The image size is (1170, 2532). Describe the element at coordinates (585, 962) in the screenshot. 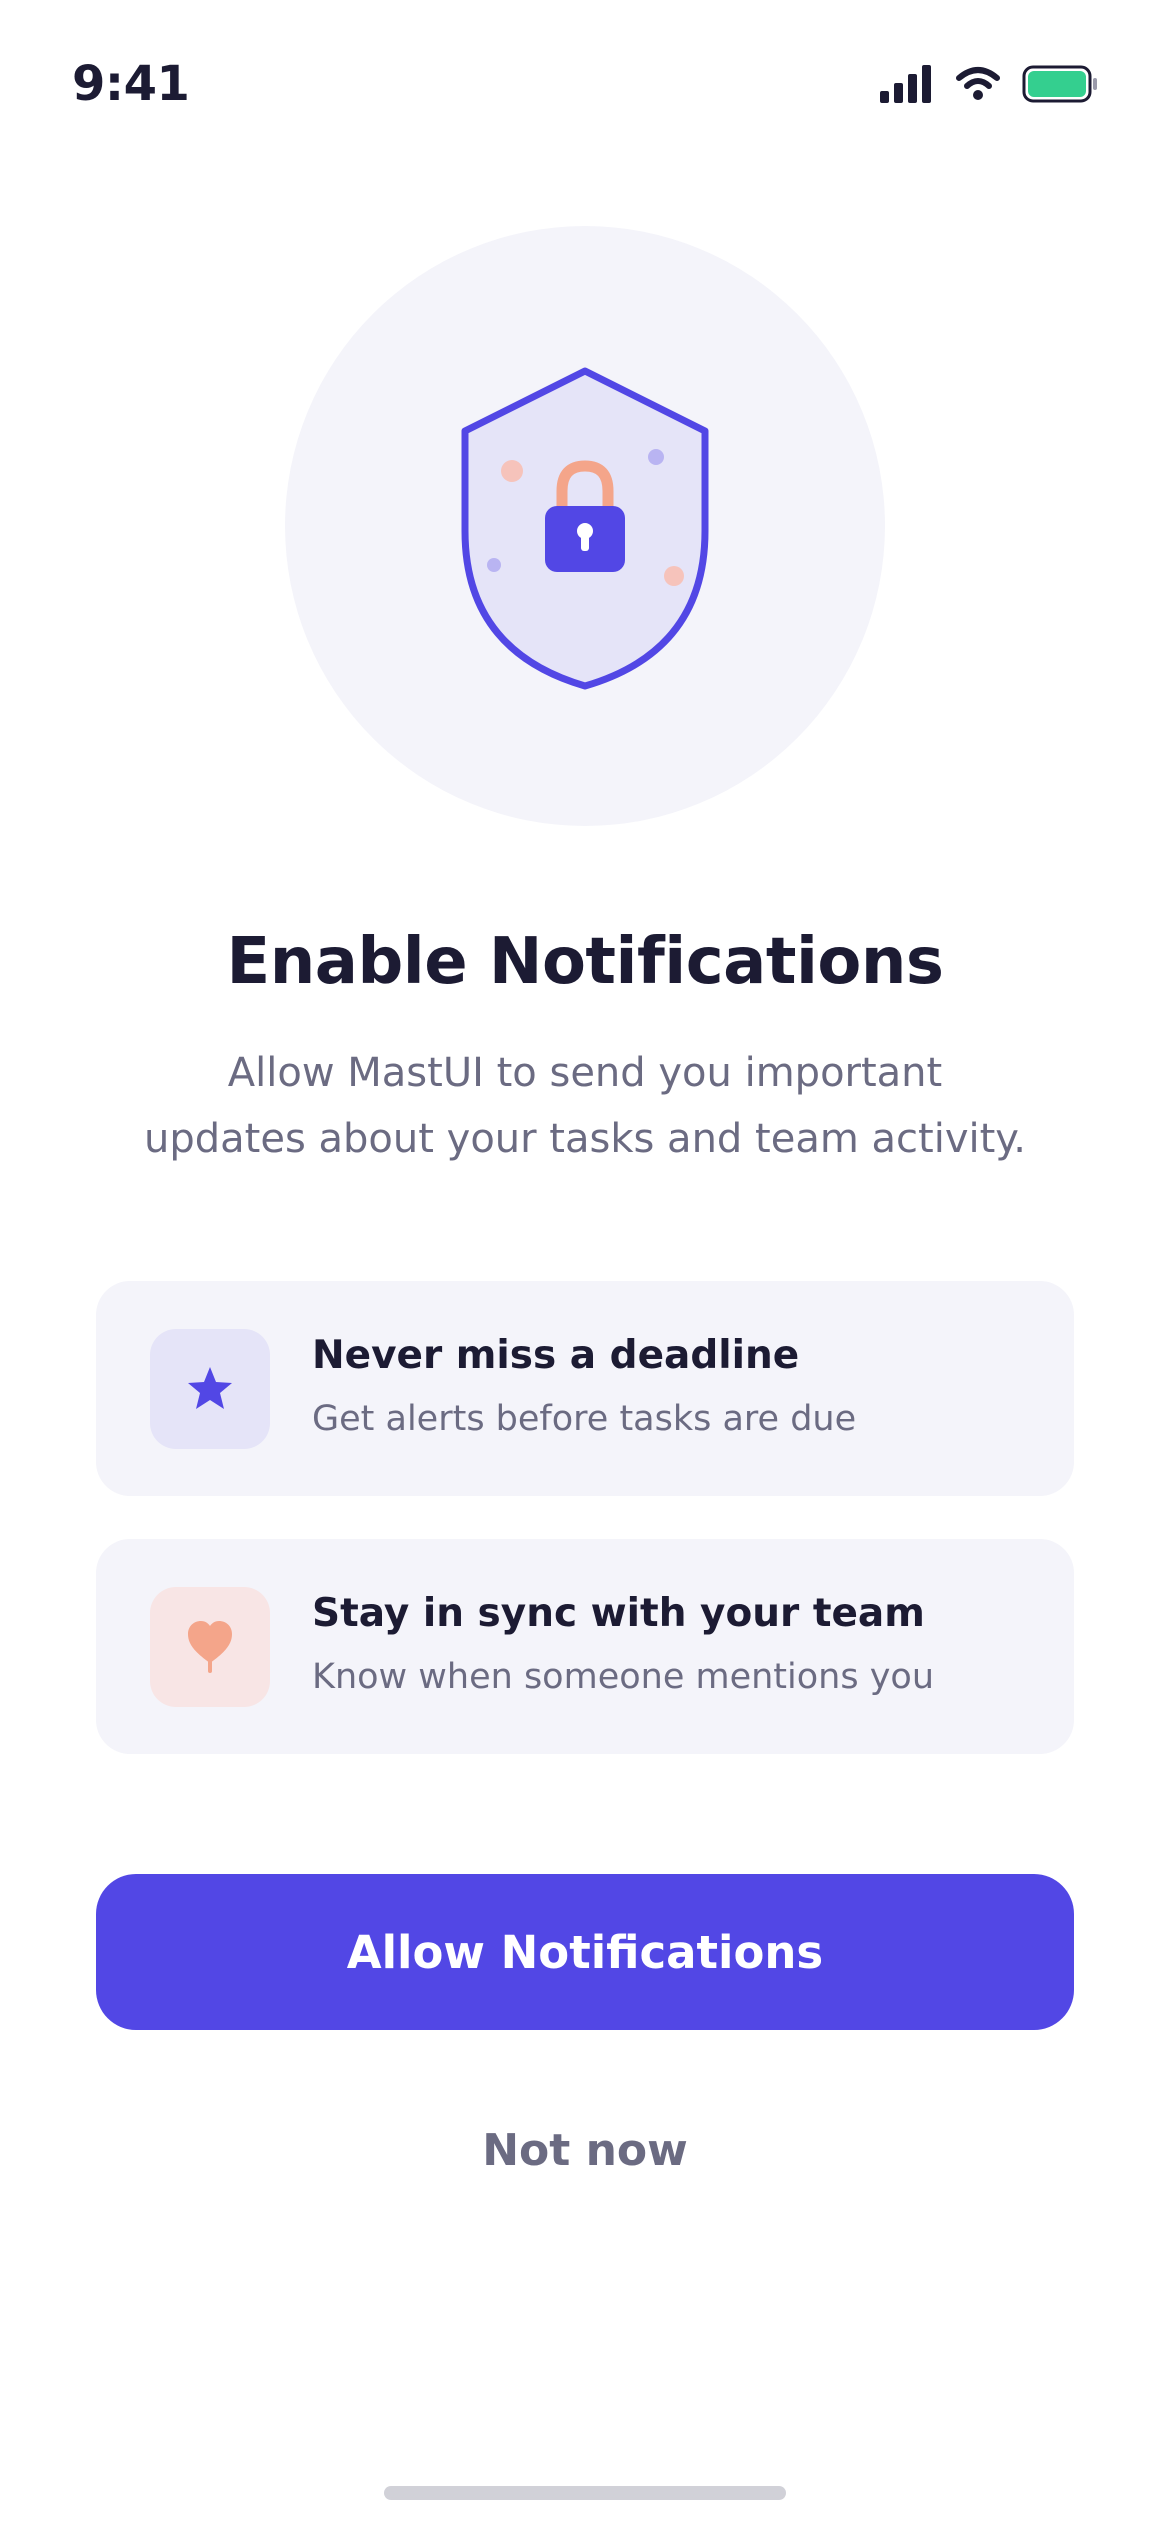

I see `page-title: Enable Notifications` at that location.